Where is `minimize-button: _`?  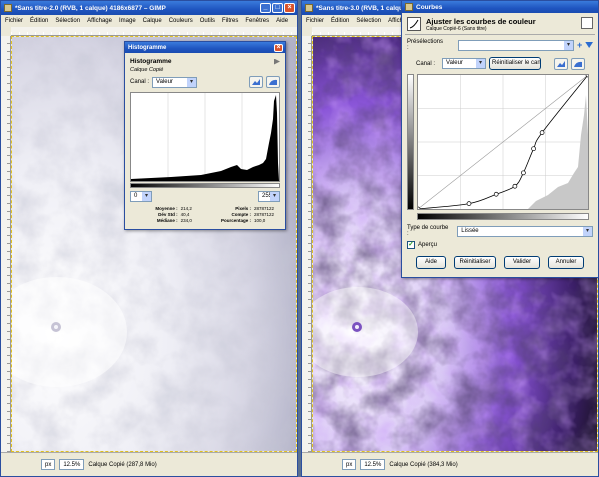
minimize-button: _ is located at coordinates (265, 8).